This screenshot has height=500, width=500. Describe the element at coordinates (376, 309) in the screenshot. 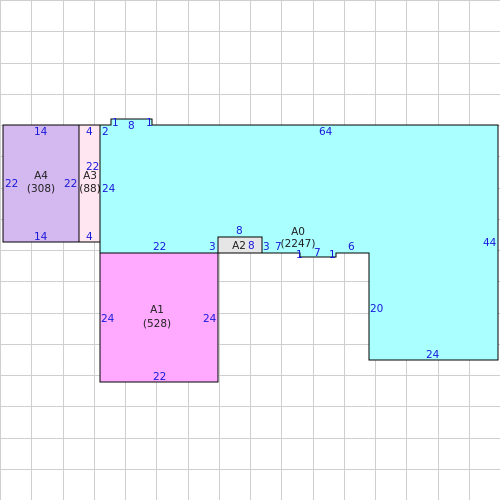

I see `dim-a0-wing: 20` at that location.